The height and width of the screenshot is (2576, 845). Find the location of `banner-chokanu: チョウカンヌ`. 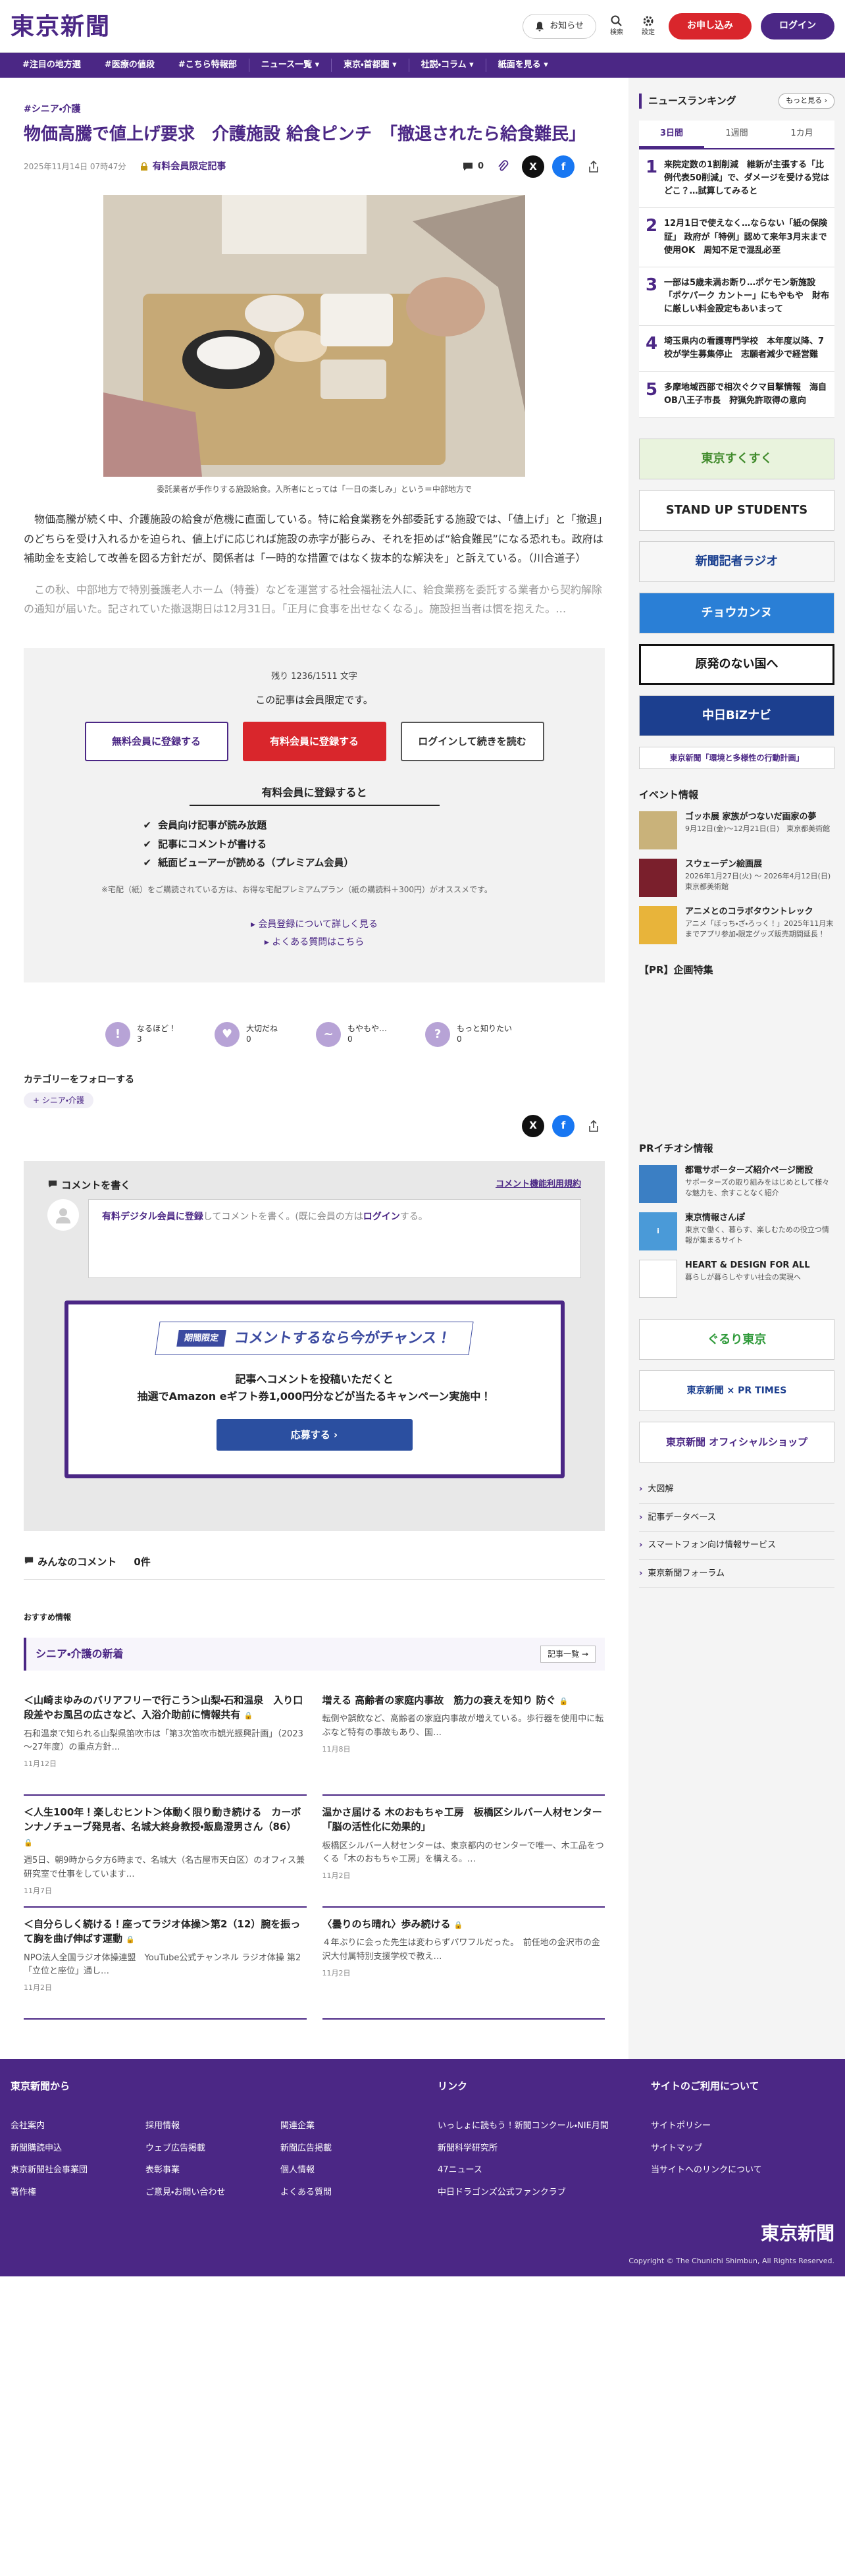

banner-chokanu: チョウカンヌ is located at coordinates (737, 612).